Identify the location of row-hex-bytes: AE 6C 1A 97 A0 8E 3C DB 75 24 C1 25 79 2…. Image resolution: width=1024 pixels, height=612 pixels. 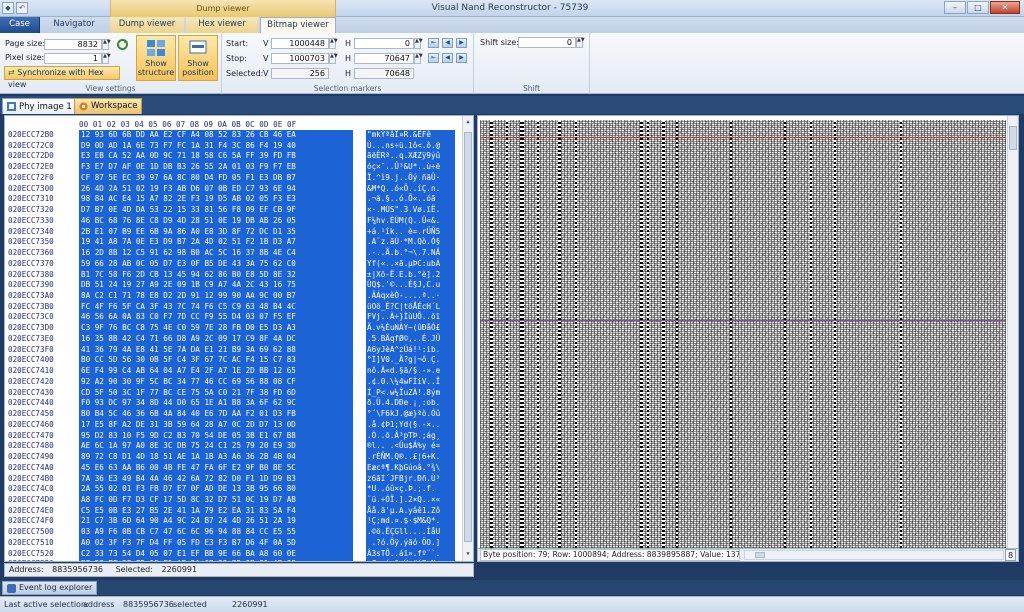
(217, 446).